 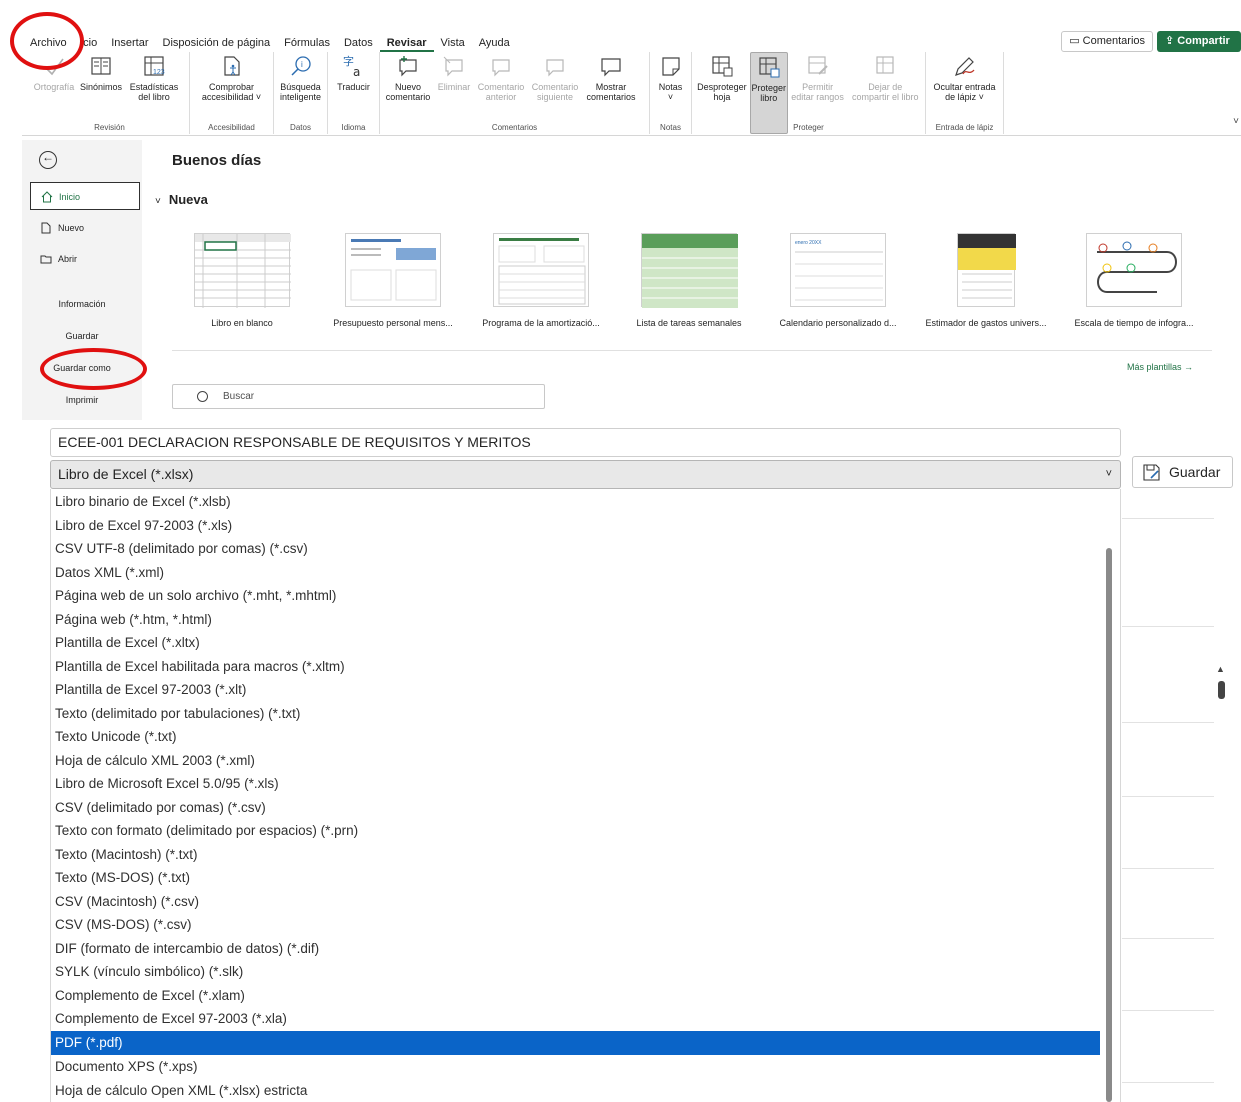 I want to click on permitir-editar-rangos-button: Permitir editar rangos, so click(x=818, y=93).